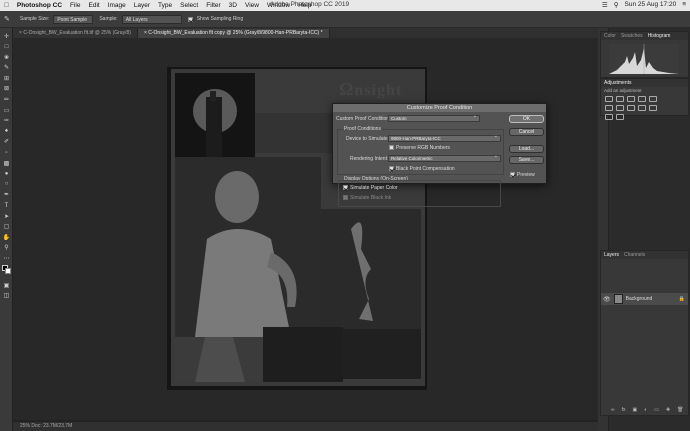  What do you see at coordinates (444, 158) in the screenshot?
I see `rendering-intent-select: Relative Colorimetric` at bounding box center [444, 158].